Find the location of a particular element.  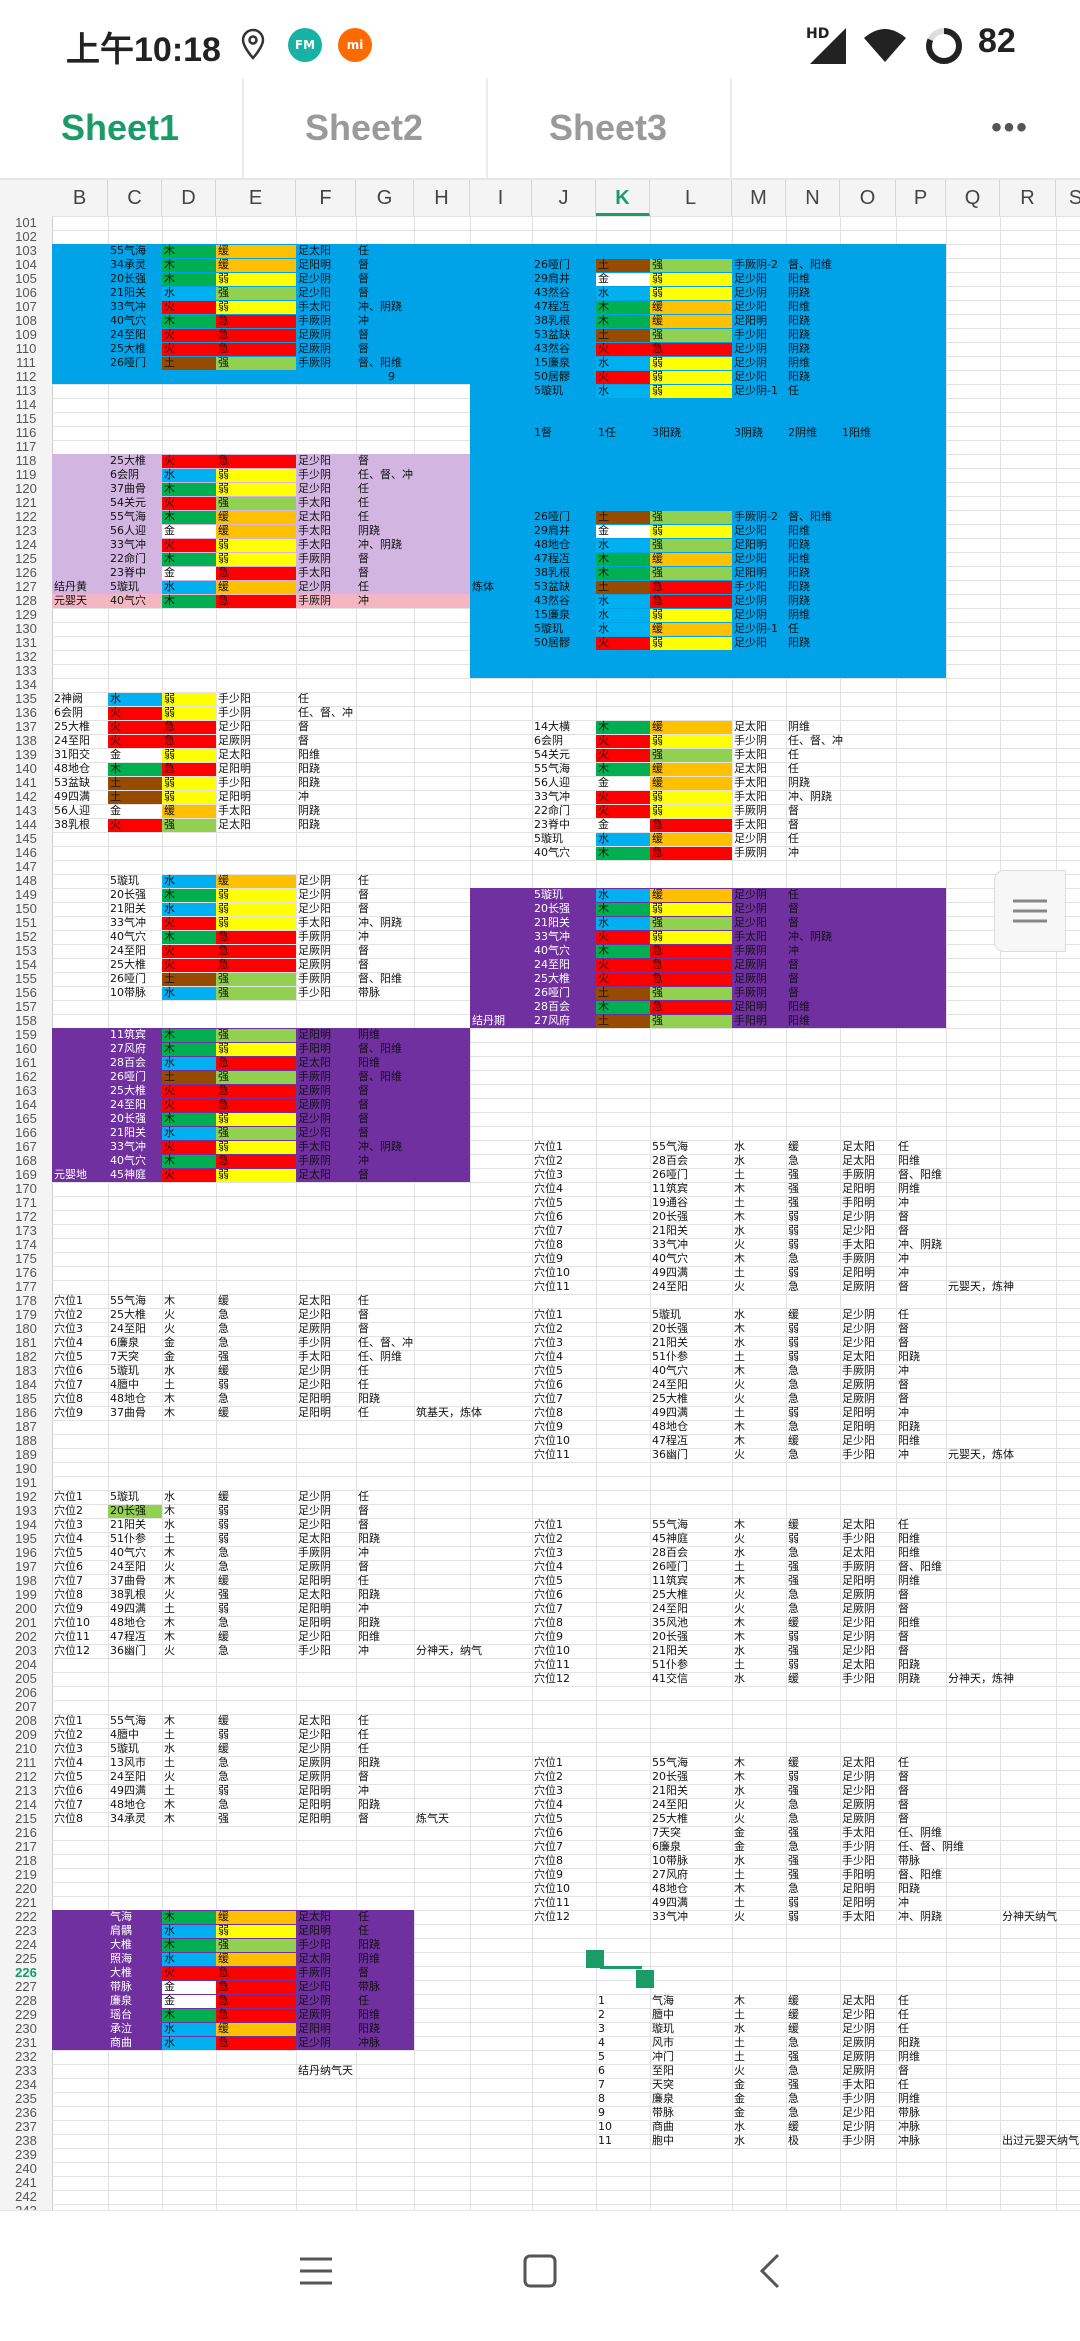

row-number: 159 is located at coordinates (26, 1035).